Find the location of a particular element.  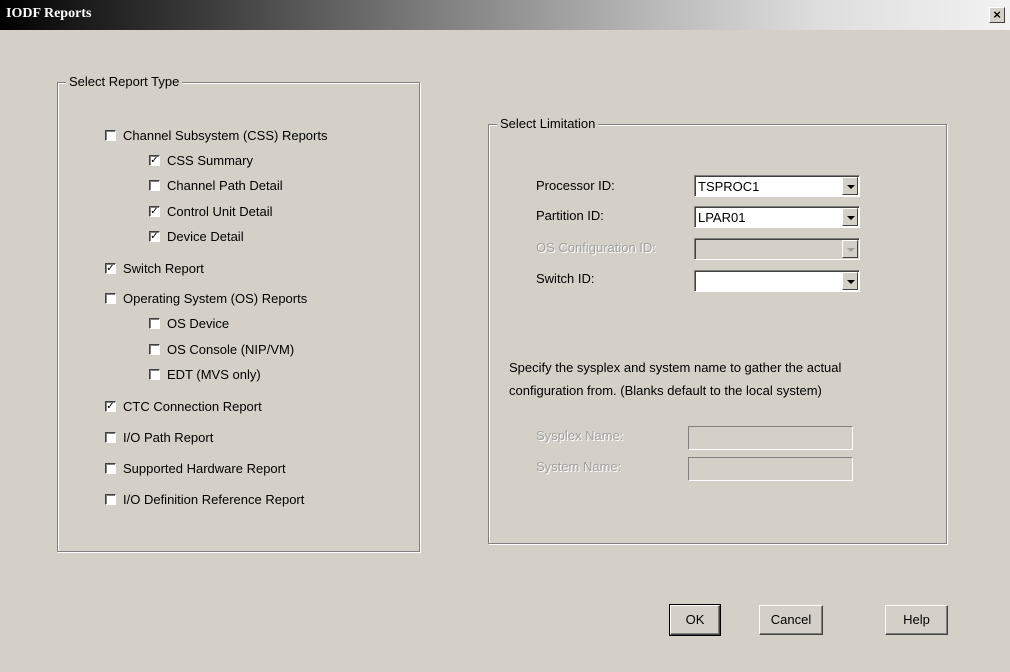

checkbox-io-definition-reference-report: I/O Definition Reference Report is located at coordinates (204, 499).